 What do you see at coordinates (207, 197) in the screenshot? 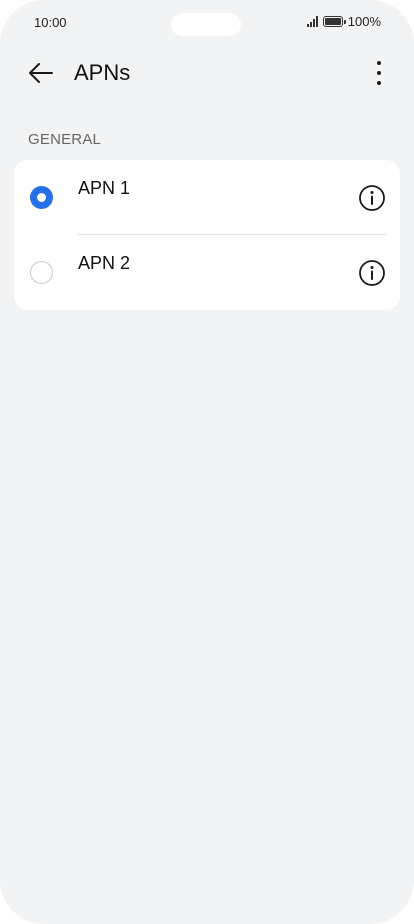
I see `apn-list-item: APN 1` at bounding box center [207, 197].